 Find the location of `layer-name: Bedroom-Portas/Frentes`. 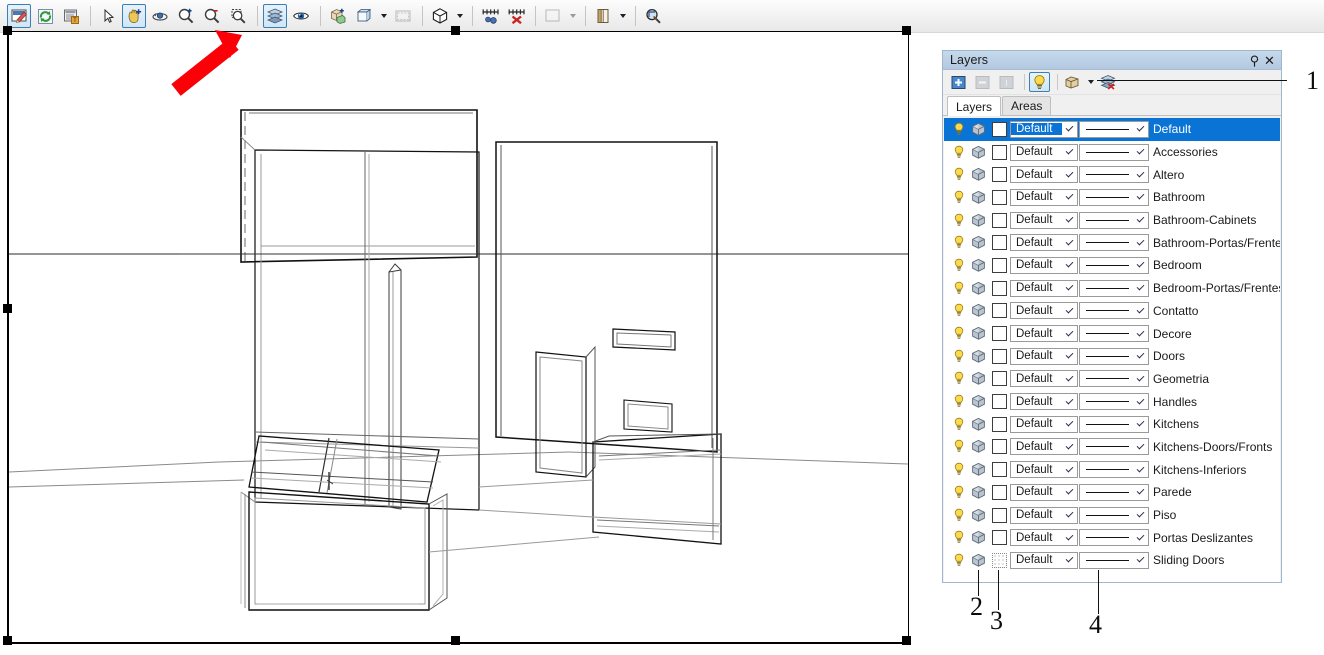

layer-name: Bedroom-Portas/Frentes is located at coordinates (1215, 288).